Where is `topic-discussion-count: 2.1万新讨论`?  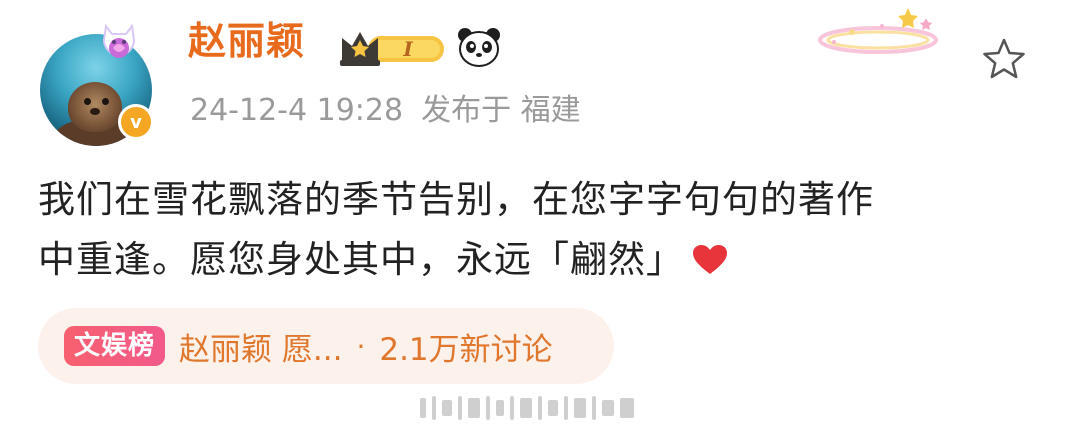 topic-discussion-count: 2.1万新讨论 is located at coordinates (466, 349).